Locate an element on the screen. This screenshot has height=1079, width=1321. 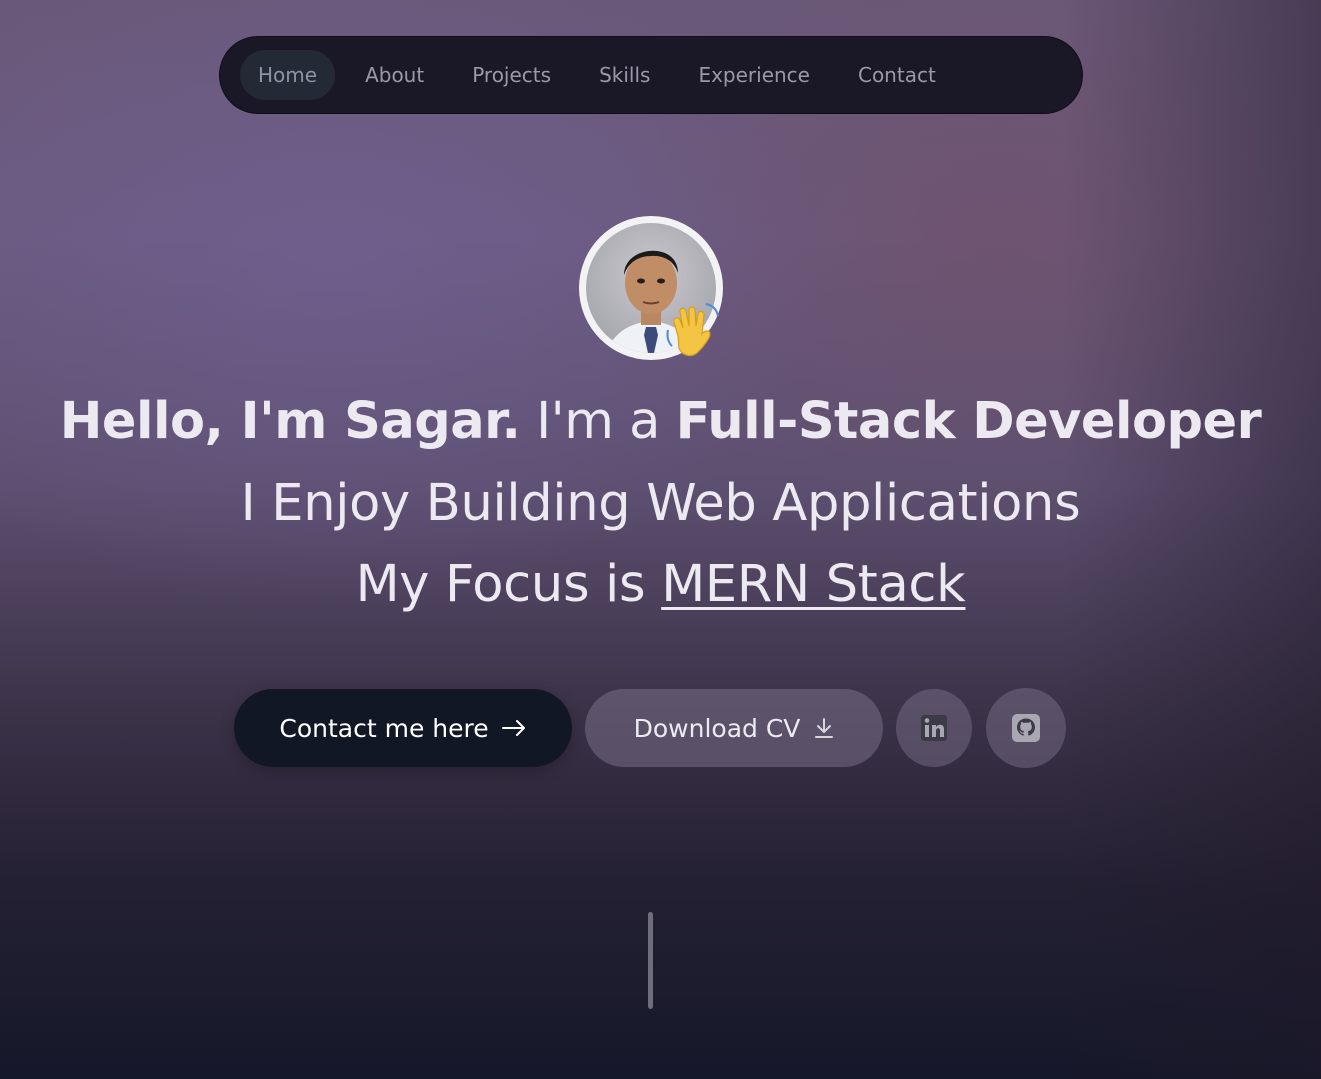
linkedin-button is located at coordinates (934, 728).